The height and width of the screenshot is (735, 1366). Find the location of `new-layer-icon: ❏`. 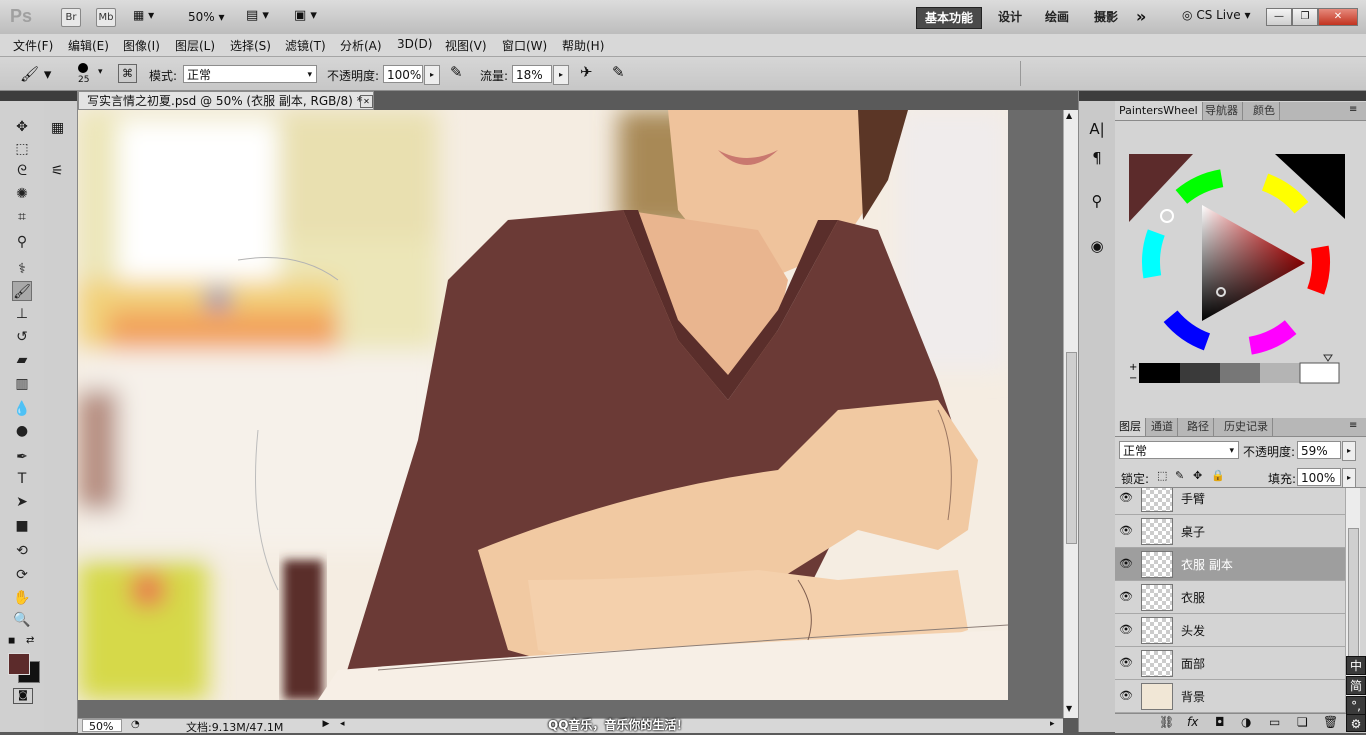

new-layer-icon: ❏ is located at coordinates (1302, 722).